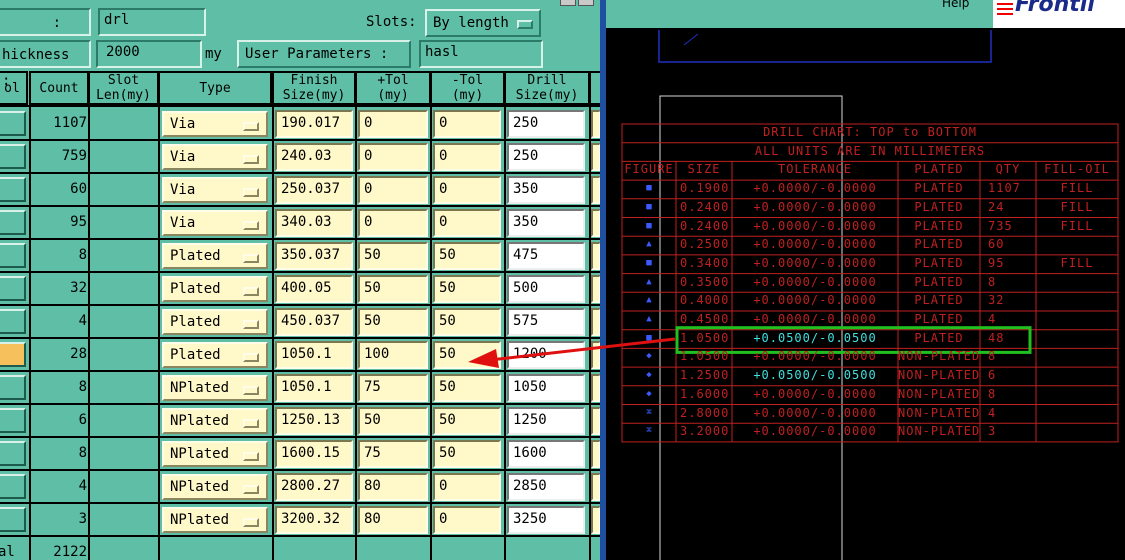 Image resolution: width=1125 pixels, height=560 pixels. What do you see at coordinates (705, 431) in the screenshot?
I see `chart-size-cell: 3.2000` at bounding box center [705, 431].